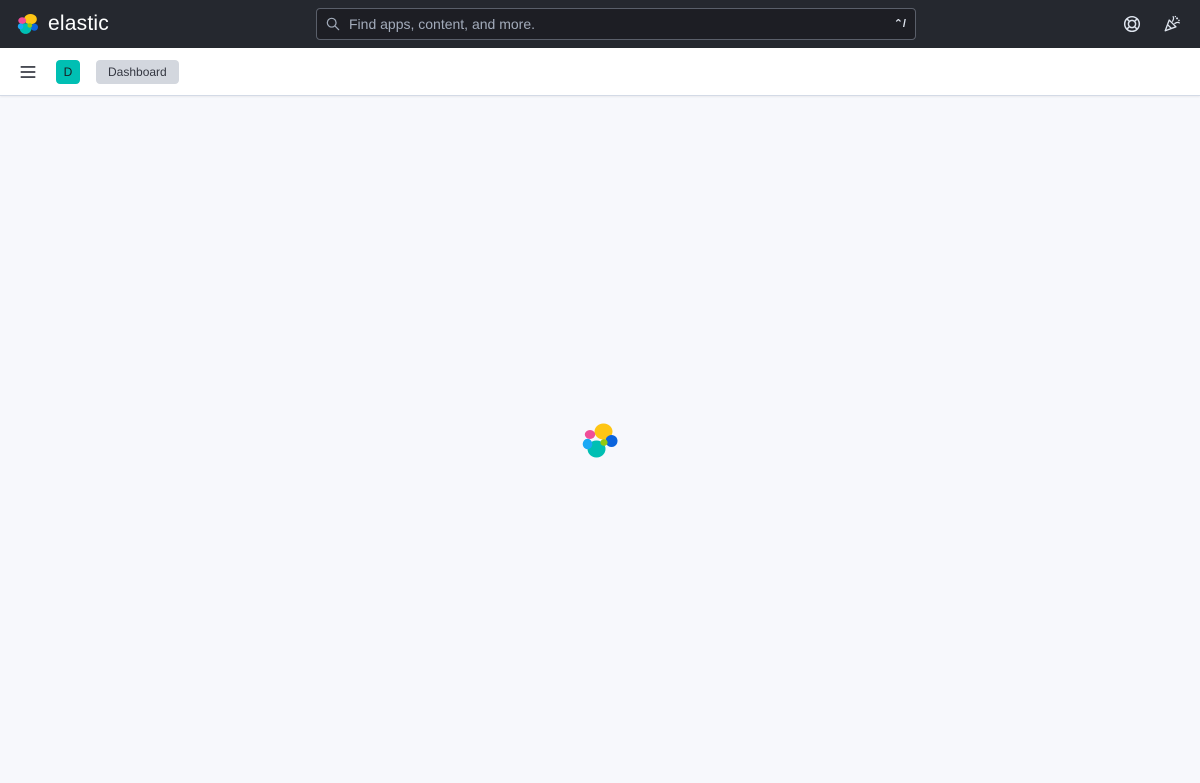 This screenshot has width=1200, height=783. I want to click on hamburger-menu-icon, so click(28, 72).